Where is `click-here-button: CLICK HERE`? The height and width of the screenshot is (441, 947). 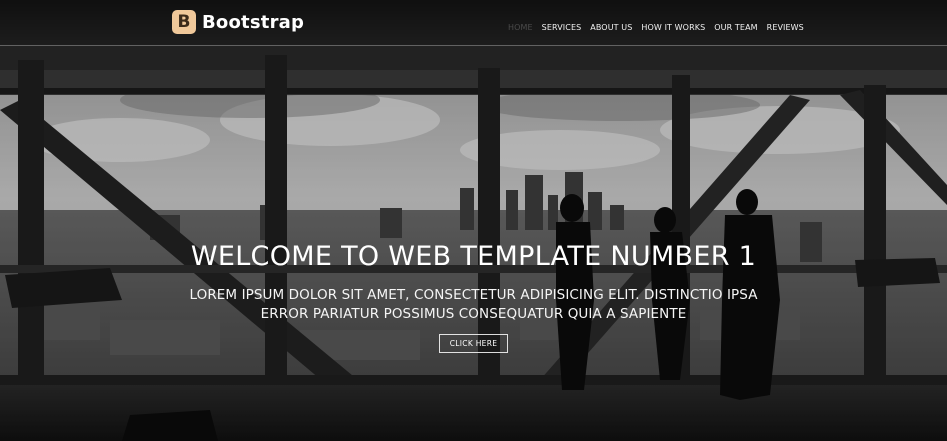 click-here-button: CLICK HERE is located at coordinates (473, 343).